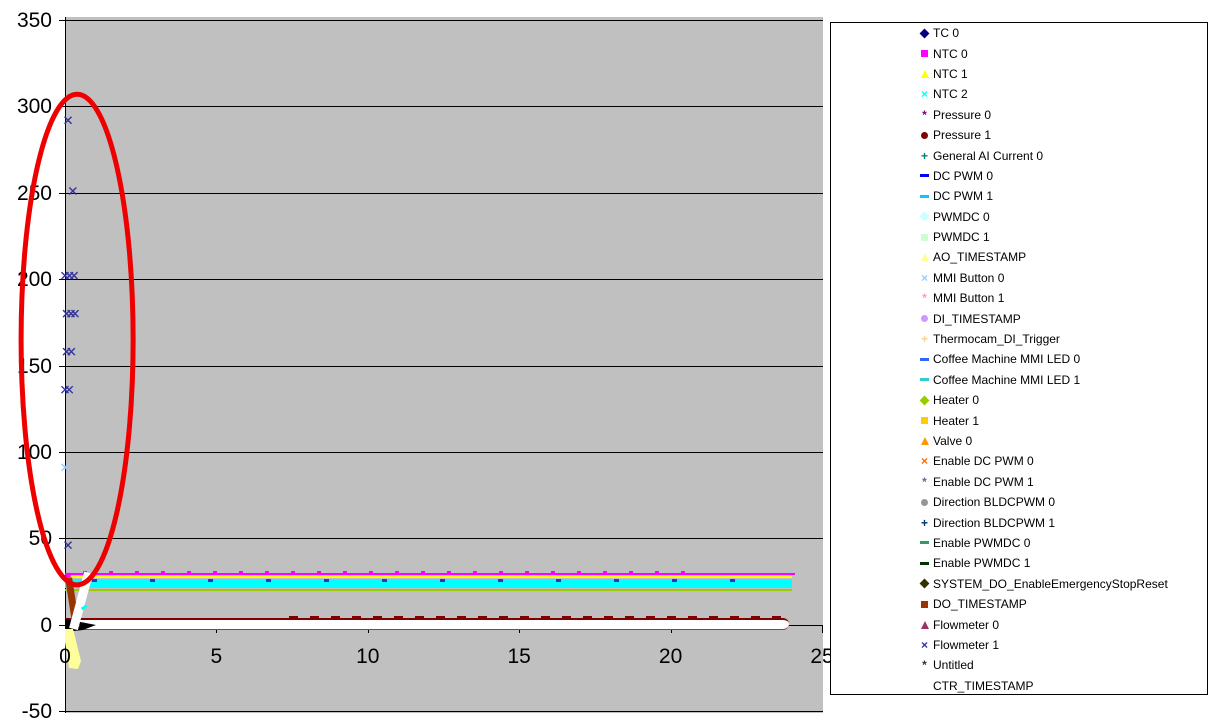 The image size is (1210, 720). I want to click on legend-item: Flowmeter 0, so click(1019, 624).